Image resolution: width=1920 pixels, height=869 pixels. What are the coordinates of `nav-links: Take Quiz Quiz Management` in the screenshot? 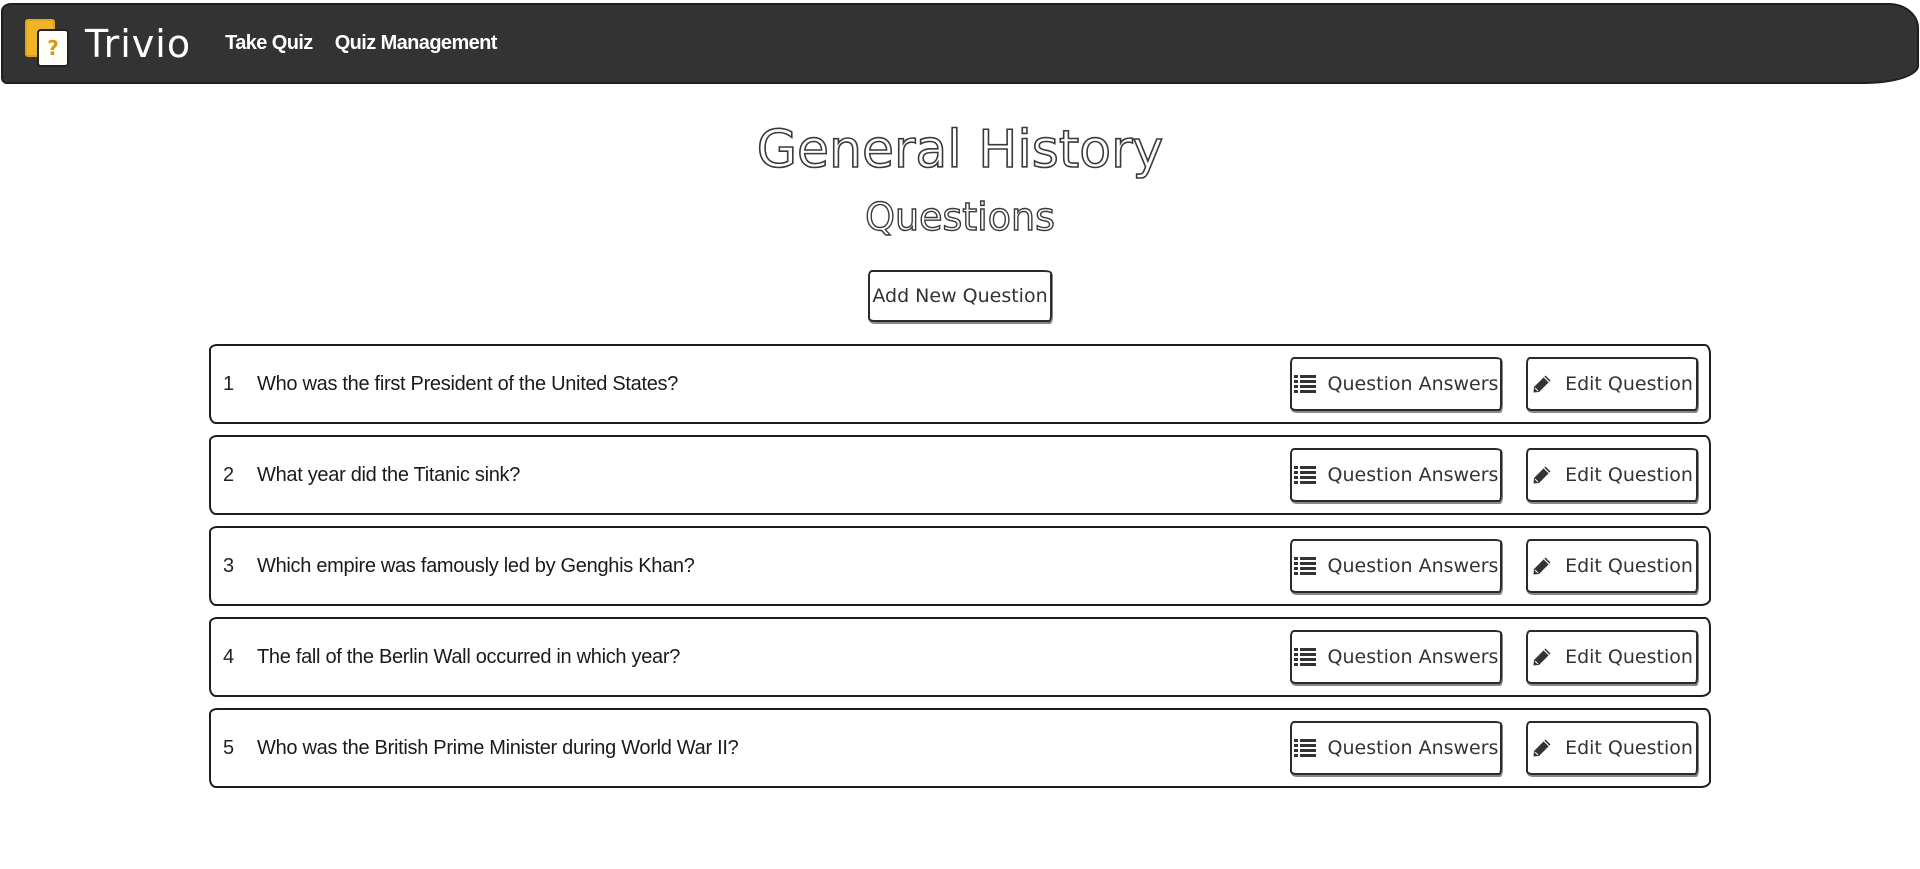 It's located at (361, 43).